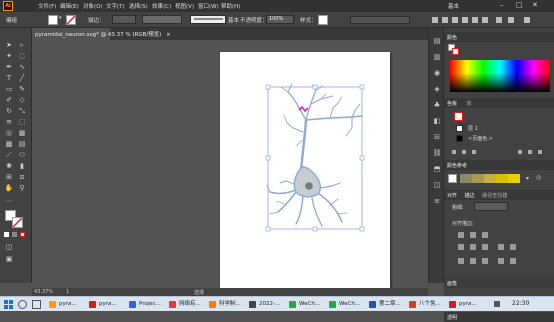 The height and width of the screenshot is (322, 554). Describe the element at coordinates (470, 196) in the screenshot. I see `stroke-tab: 描边` at that location.